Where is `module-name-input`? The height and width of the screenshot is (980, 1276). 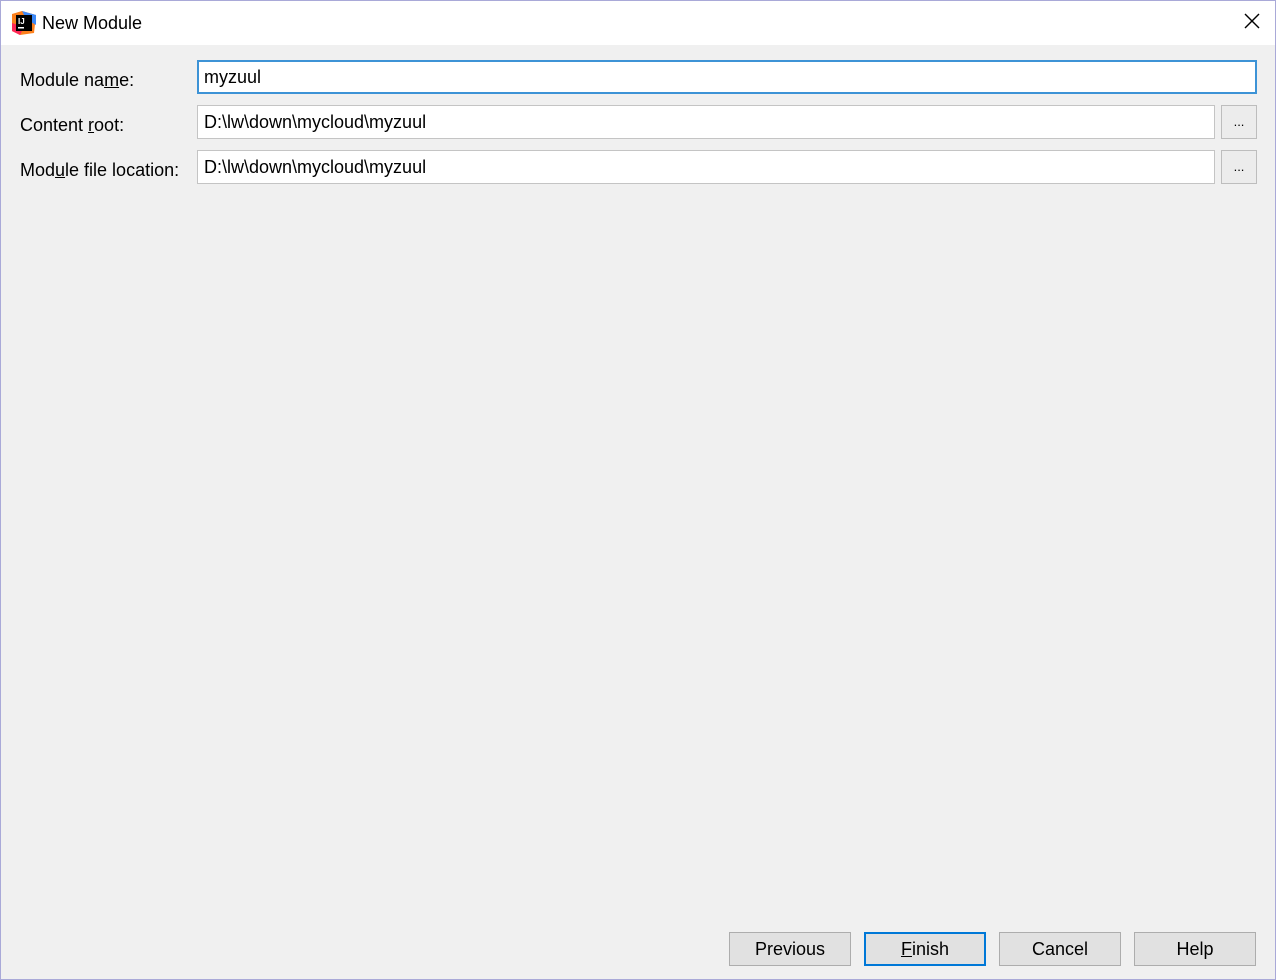
module-name-input is located at coordinates (727, 77).